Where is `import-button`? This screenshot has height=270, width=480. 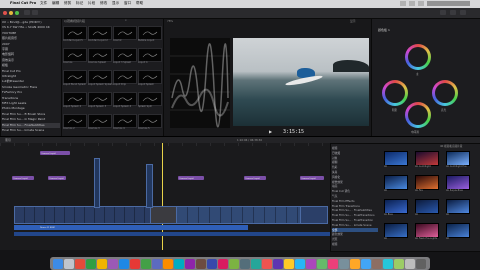 import-button is located at coordinates (27, 12).